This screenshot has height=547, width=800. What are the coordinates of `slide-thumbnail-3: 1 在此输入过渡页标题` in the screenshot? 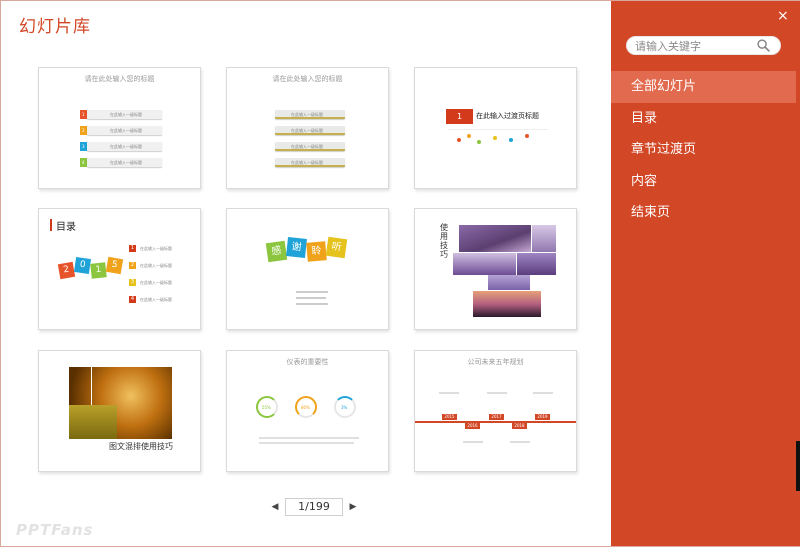 It's located at (495, 128).